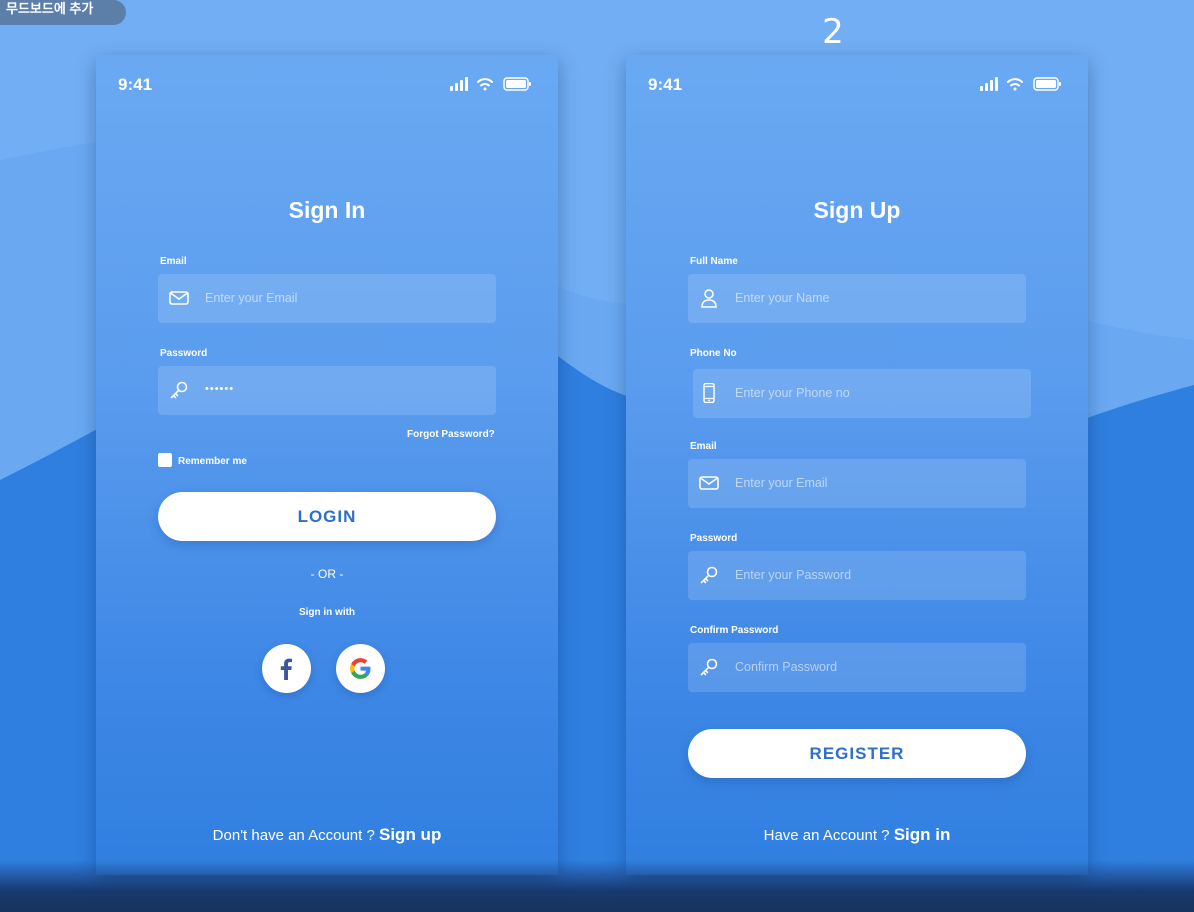  Describe the element at coordinates (709, 298) in the screenshot. I see `user-icon` at that location.